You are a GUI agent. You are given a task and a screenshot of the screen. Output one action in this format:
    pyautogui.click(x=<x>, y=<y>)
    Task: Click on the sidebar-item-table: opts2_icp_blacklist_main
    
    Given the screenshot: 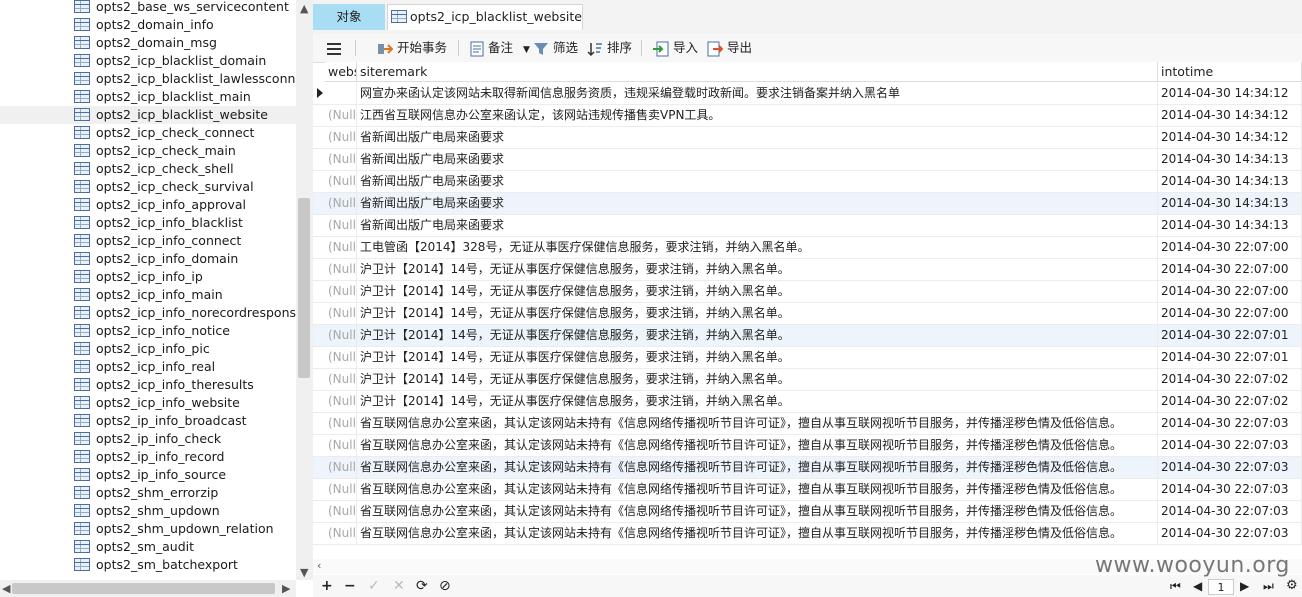 What is the action you would take?
    pyautogui.click(x=148, y=97)
    